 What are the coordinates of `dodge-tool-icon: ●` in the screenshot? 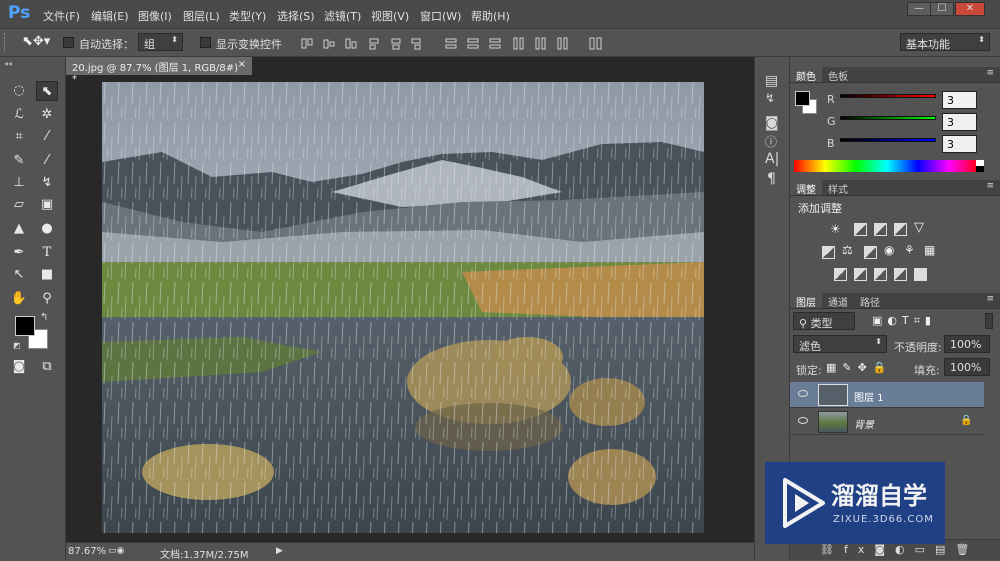 It's located at (47, 229).